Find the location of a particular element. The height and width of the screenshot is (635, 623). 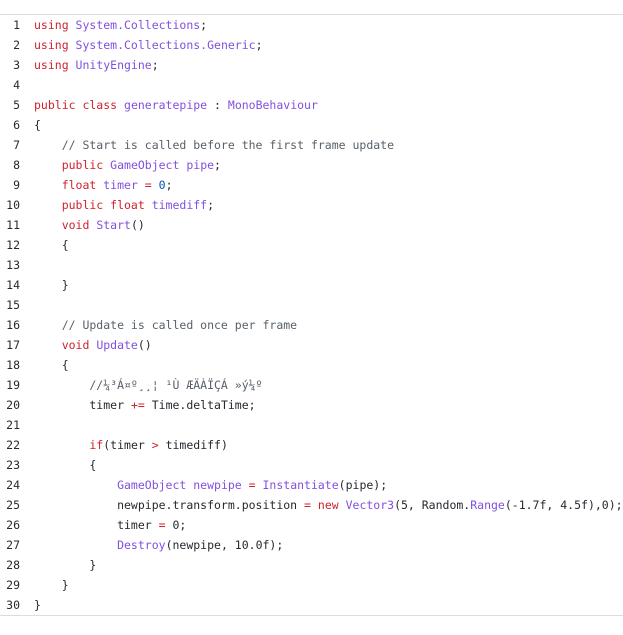

line-number: 14 is located at coordinates (13, 285).